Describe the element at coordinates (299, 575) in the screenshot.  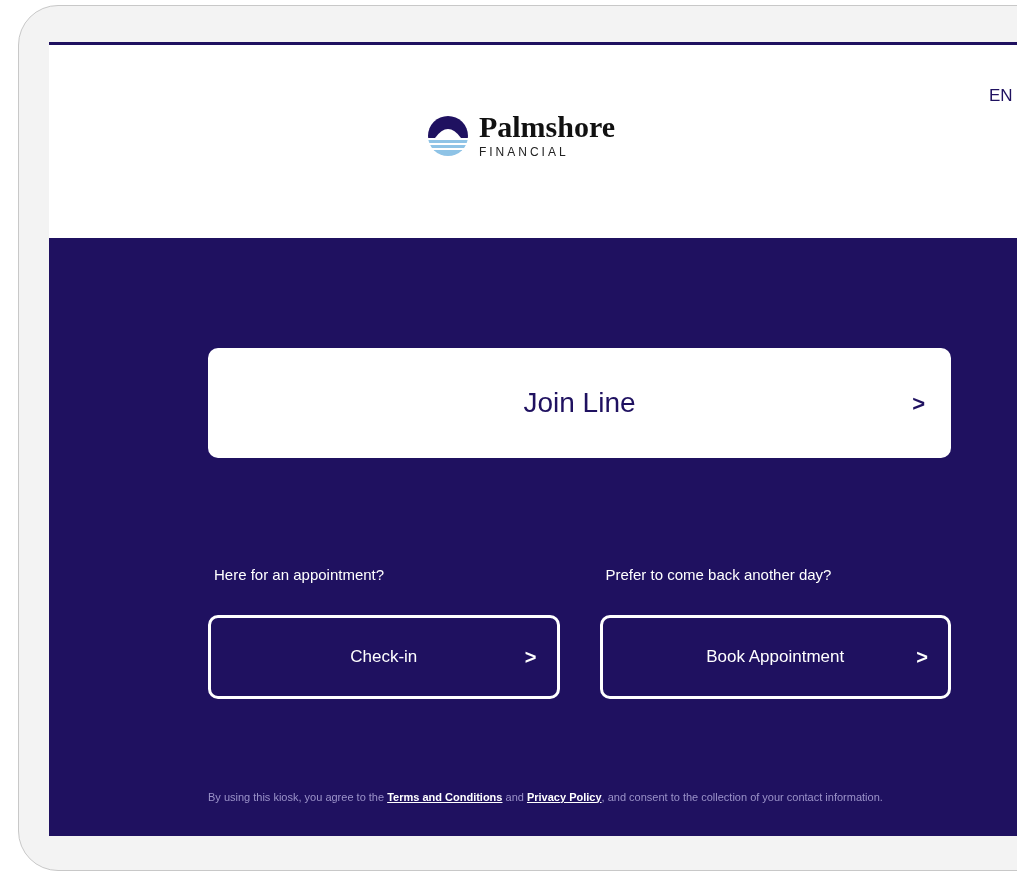
I see `option-prompt: Here for an appointment?` at that location.